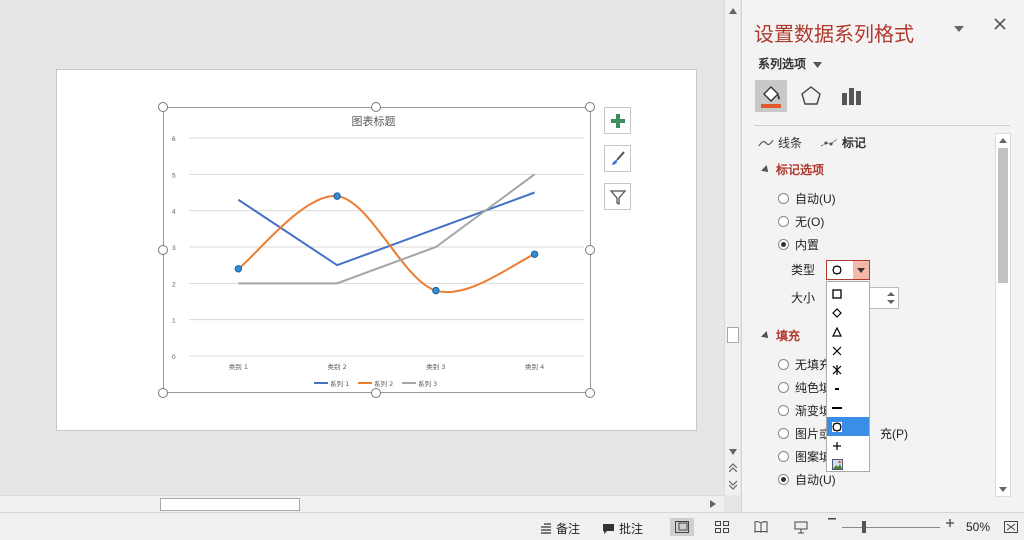 The height and width of the screenshot is (540, 1024). Describe the element at coordinates (722, 527) in the screenshot. I see `slide-sorter-button` at that location.